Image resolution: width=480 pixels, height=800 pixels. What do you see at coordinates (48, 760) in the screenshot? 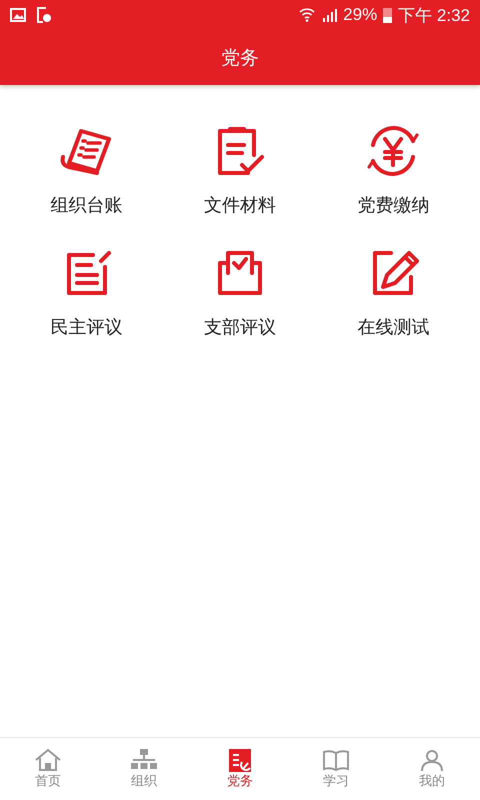
I see `home-icon` at bounding box center [48, 760].